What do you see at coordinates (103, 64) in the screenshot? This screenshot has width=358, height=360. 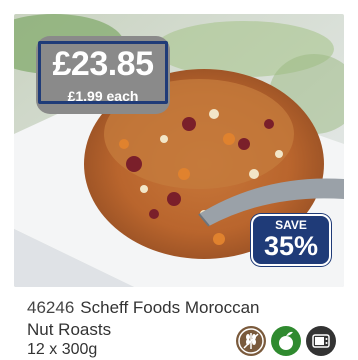 I see `price-label: £23.85` at bounding box center [103, 64].